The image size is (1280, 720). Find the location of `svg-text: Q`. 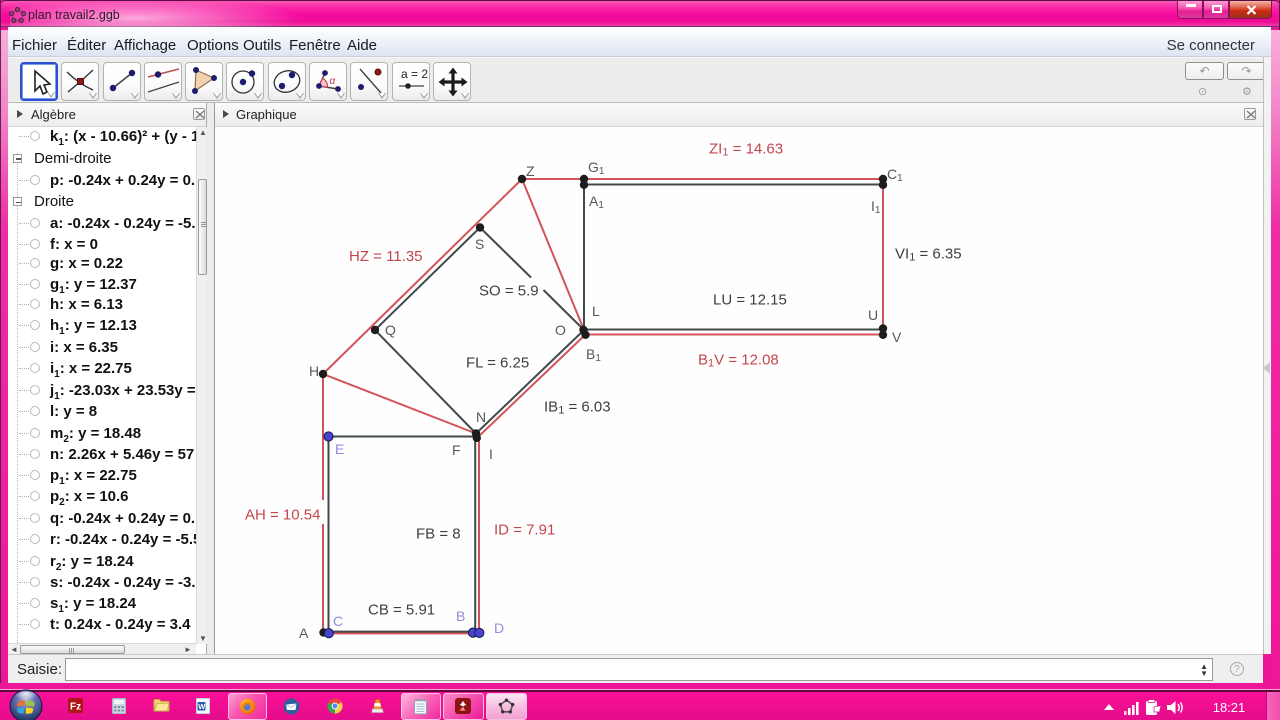

svg-text: Q is located at coordinates (390, 330).